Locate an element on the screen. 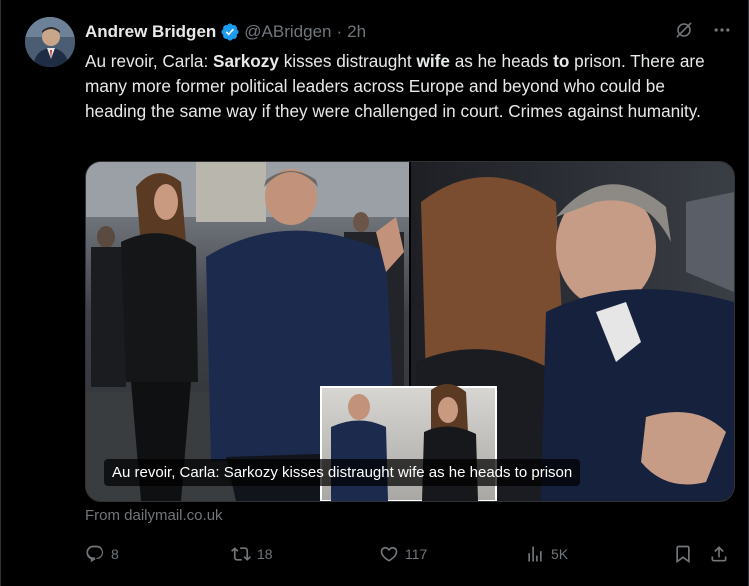  left-border is located at coordinates (0, 293).